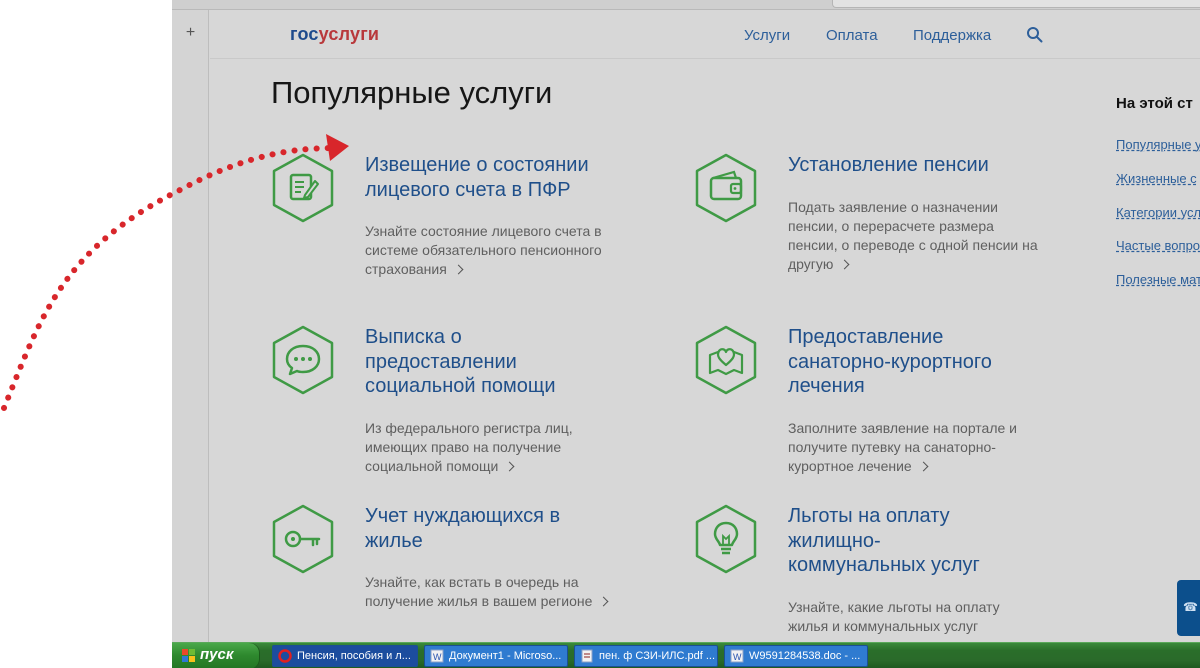 This screenshot has width=1200, height=668. Describe the element at coordinates (726, 360) in the screenshot. I see `heart-map-icon` at that location.